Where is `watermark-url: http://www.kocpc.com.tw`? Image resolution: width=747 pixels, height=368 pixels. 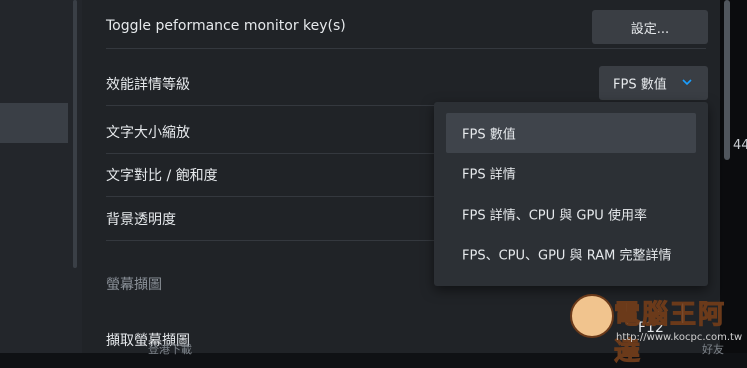
watermark-url: http://www.kocpc.com.tw is located at coordinates (679, 337).